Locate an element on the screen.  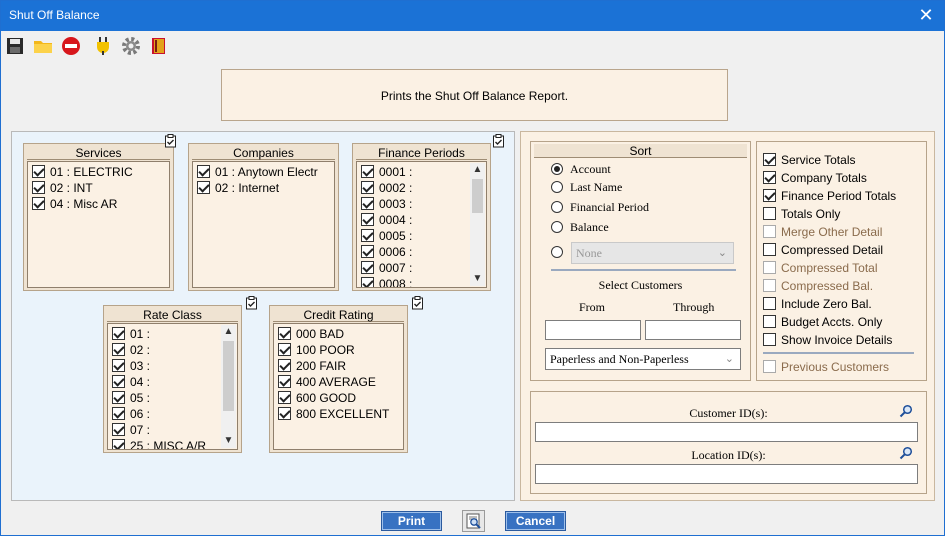
list-item: 0002 : is located at coordinates (386, 188).